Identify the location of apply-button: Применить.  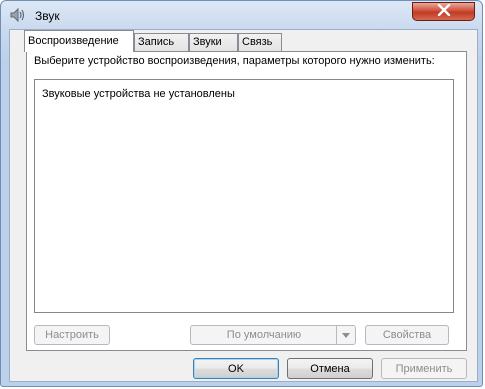
(424, 368).